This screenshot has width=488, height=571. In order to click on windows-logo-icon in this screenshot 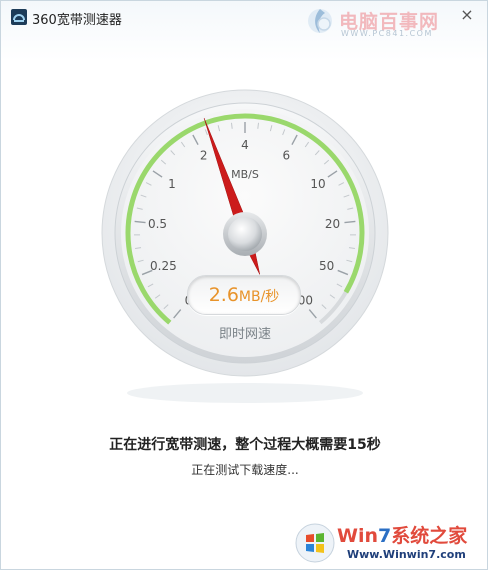, I will do `click(315, 543)`.